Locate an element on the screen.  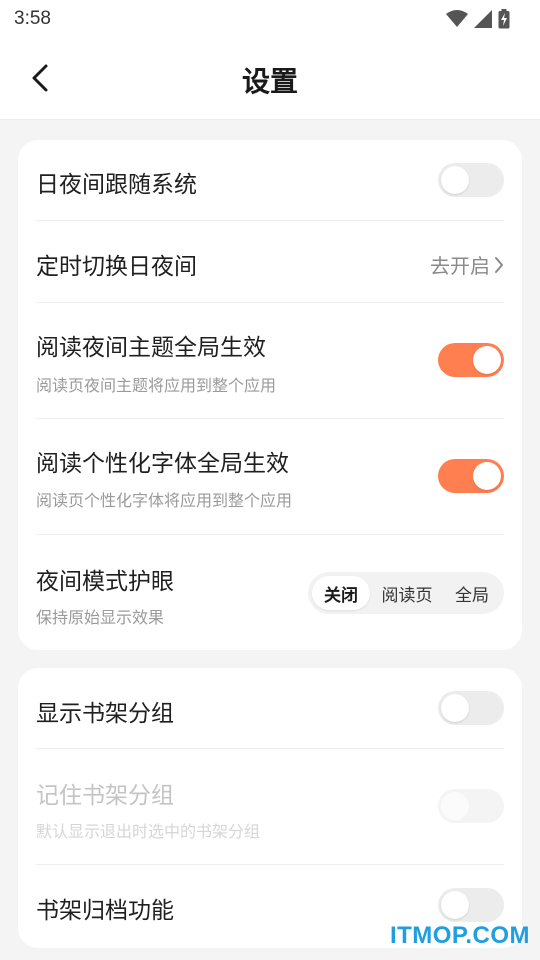
scheduled-switch-link: 去开启 is located at coordinates (467, 264).